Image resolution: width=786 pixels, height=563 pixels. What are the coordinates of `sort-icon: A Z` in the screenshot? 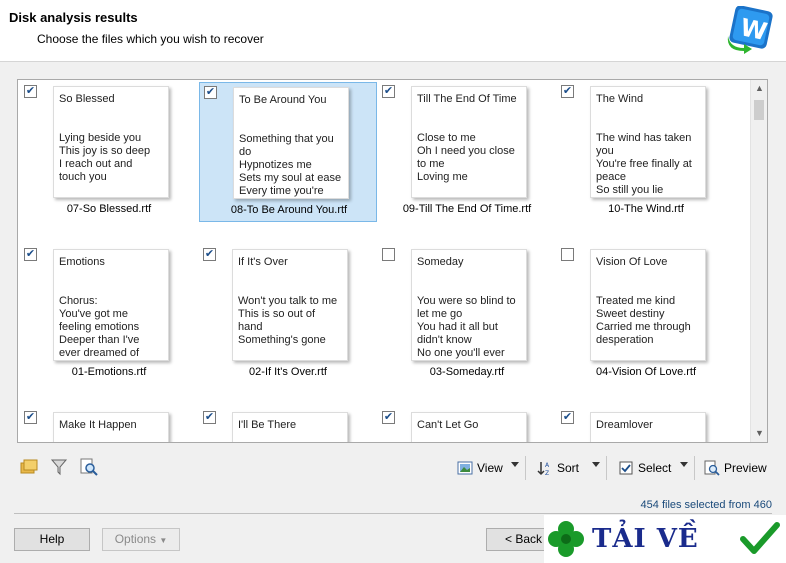 It's located at (543, 469).